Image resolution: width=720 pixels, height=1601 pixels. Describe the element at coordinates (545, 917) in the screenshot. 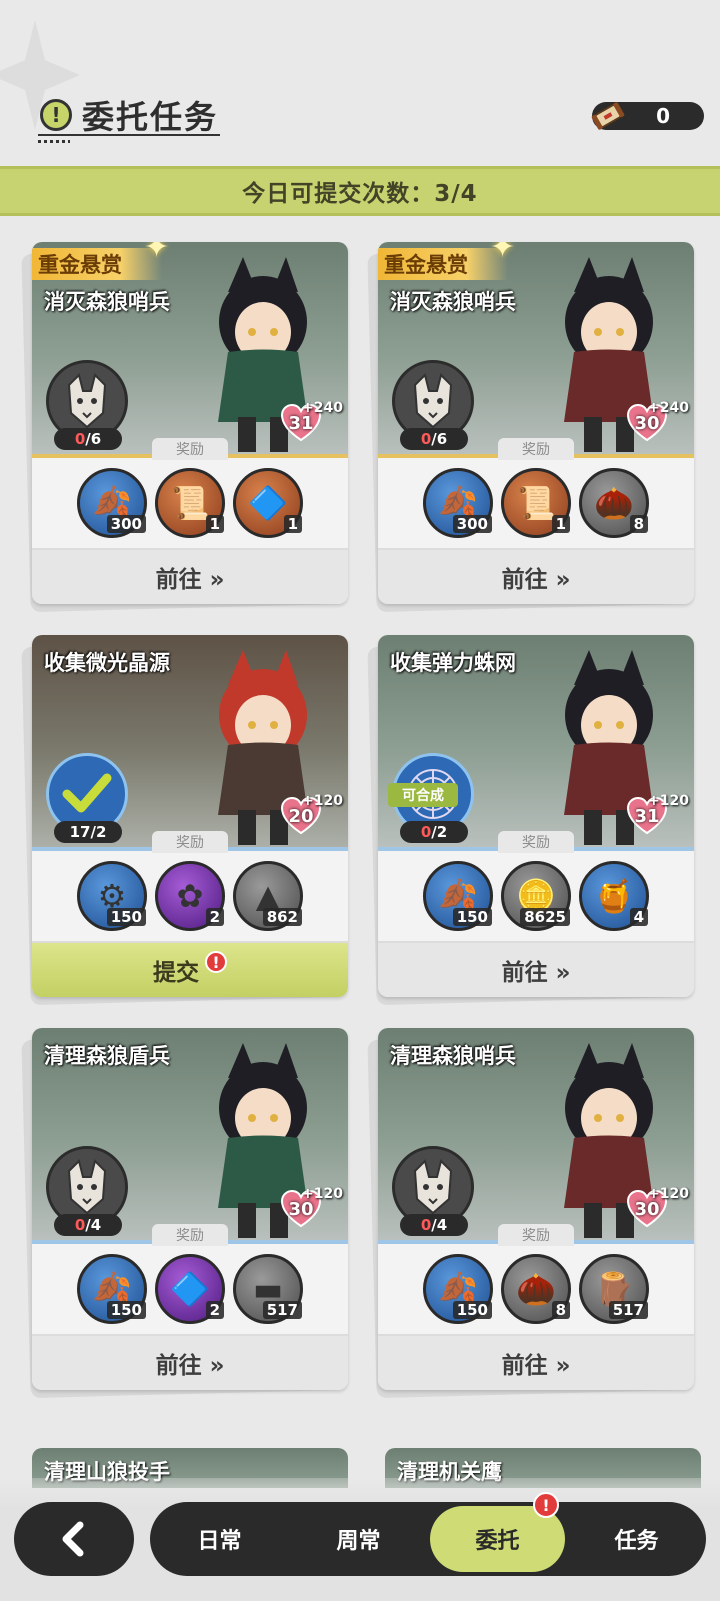

I see `reward-count: 8625` at that location.